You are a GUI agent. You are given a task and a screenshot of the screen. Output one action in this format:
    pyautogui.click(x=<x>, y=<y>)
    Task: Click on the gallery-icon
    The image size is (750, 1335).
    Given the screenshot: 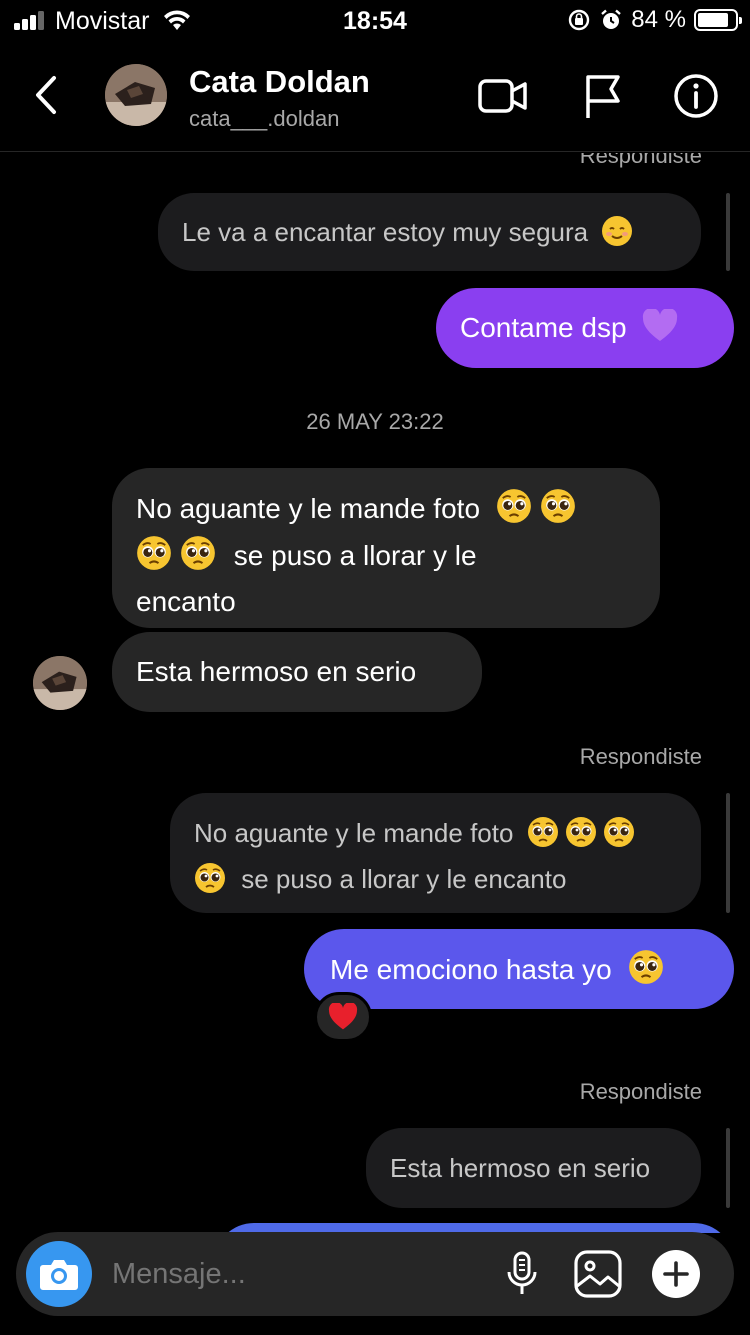 What is the action you would take?
    pyautogui.click(x=598, y=1274)
    